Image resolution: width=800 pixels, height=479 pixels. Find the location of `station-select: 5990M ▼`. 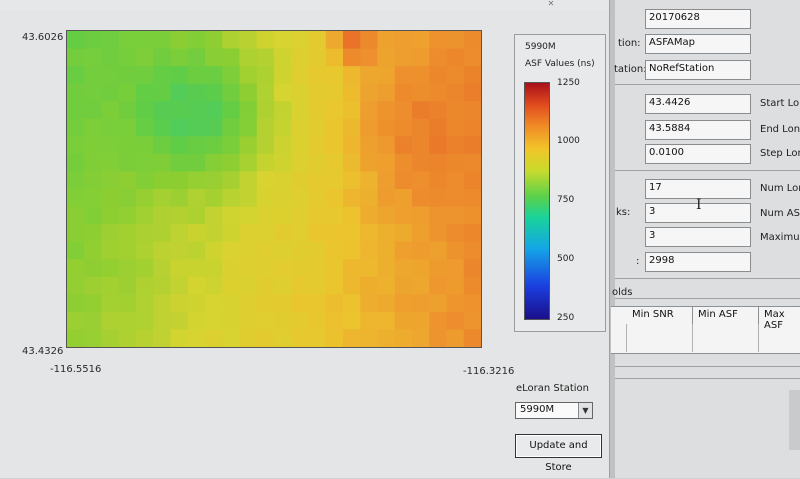

station-select: 5990M ▼ is located at coordinates (554, 410).